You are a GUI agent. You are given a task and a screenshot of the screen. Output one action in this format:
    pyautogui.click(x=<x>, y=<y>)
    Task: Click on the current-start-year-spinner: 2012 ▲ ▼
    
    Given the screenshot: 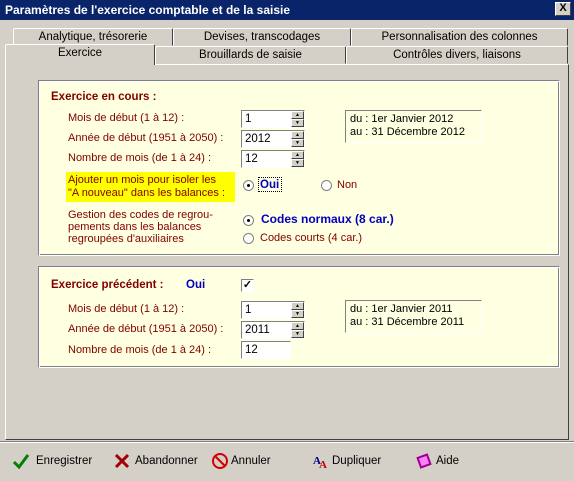 What is the action you would take?
    pyautogui.click(x=273, y=139)
    